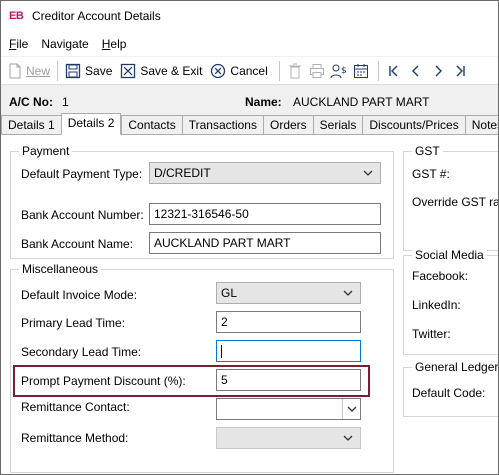 The height and width of the screenshot is (475, 499). Describe the element at coordinates (46, 151) in the screenshot. I see `payment-group-title: Payment` at that location.